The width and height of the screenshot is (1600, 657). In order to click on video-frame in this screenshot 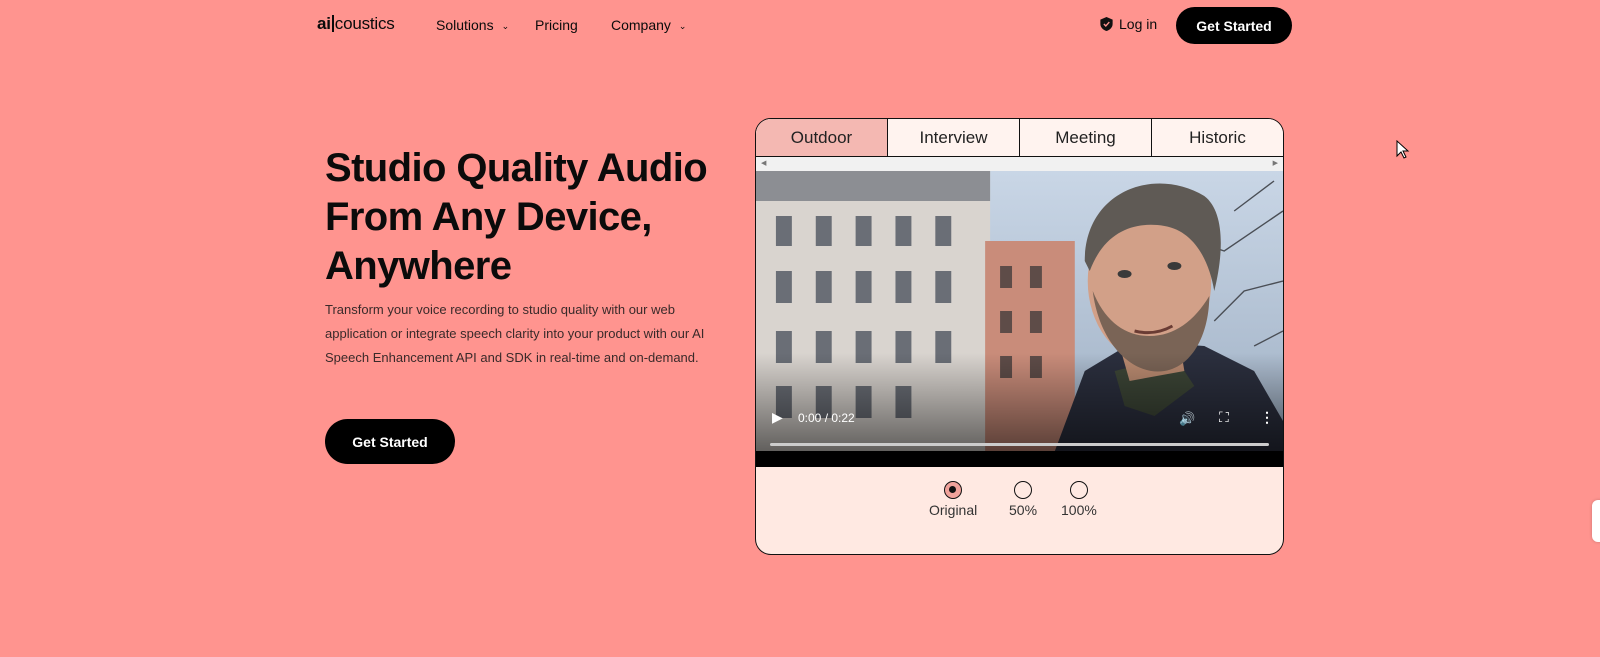, I will do `click(1019, 311)`.